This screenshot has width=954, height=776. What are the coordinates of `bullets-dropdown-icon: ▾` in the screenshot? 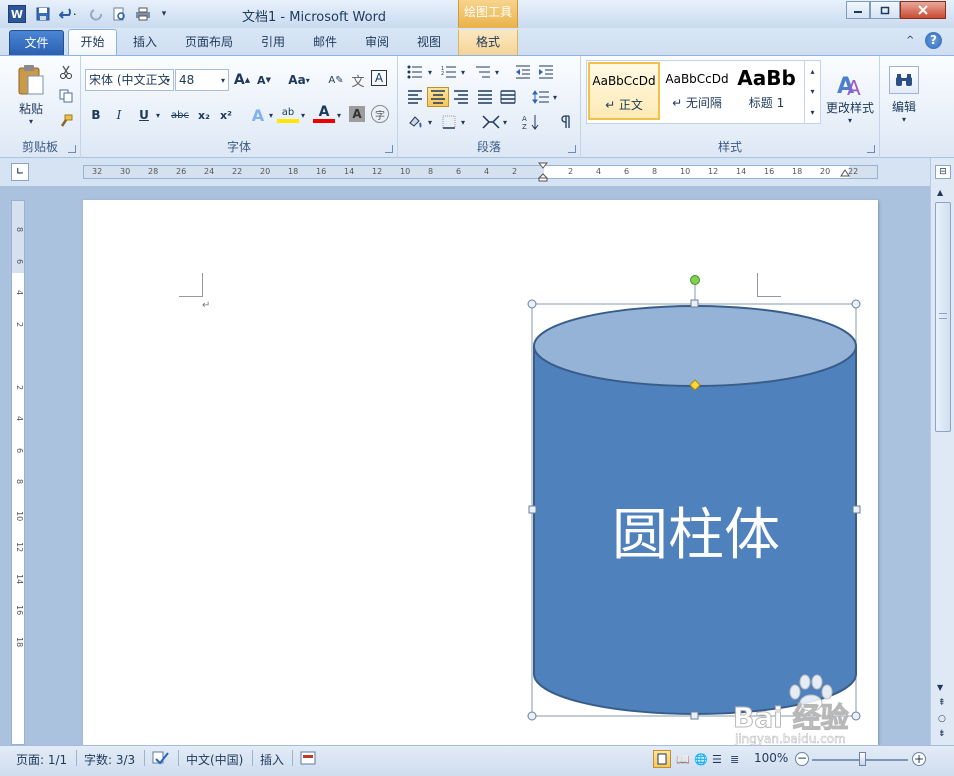 It's located at (430, 72).